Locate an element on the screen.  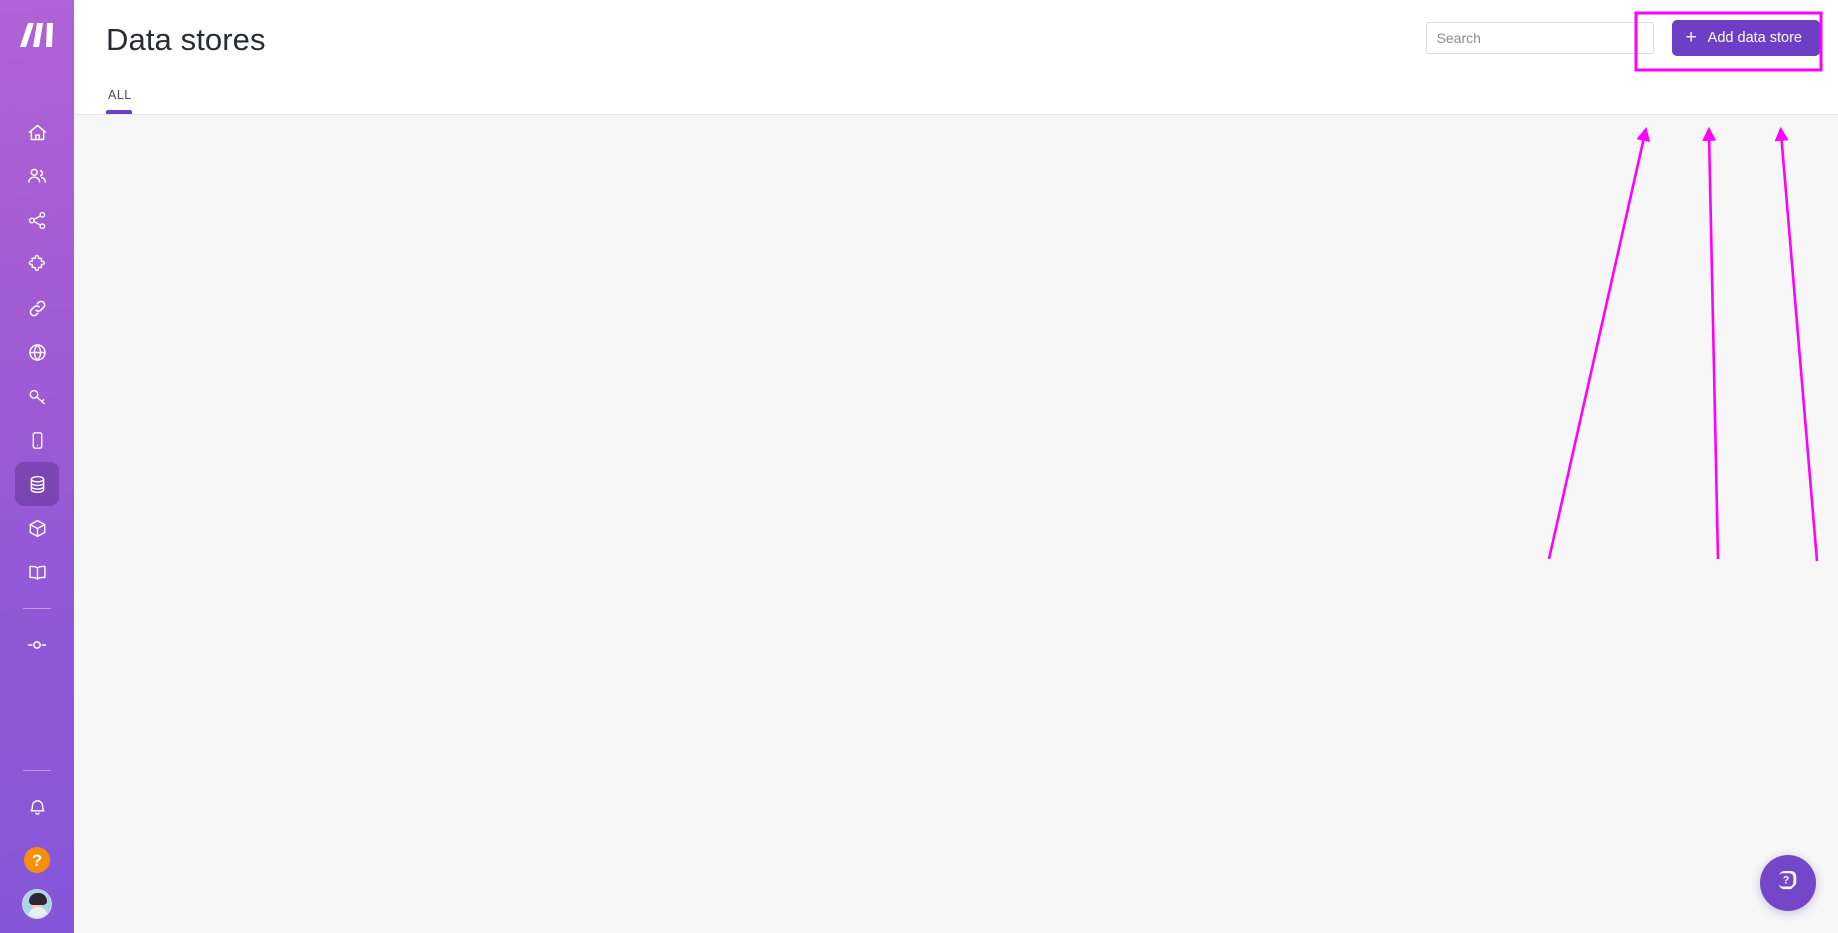
sidebar-item-templates is located at coordinates (37, 264).